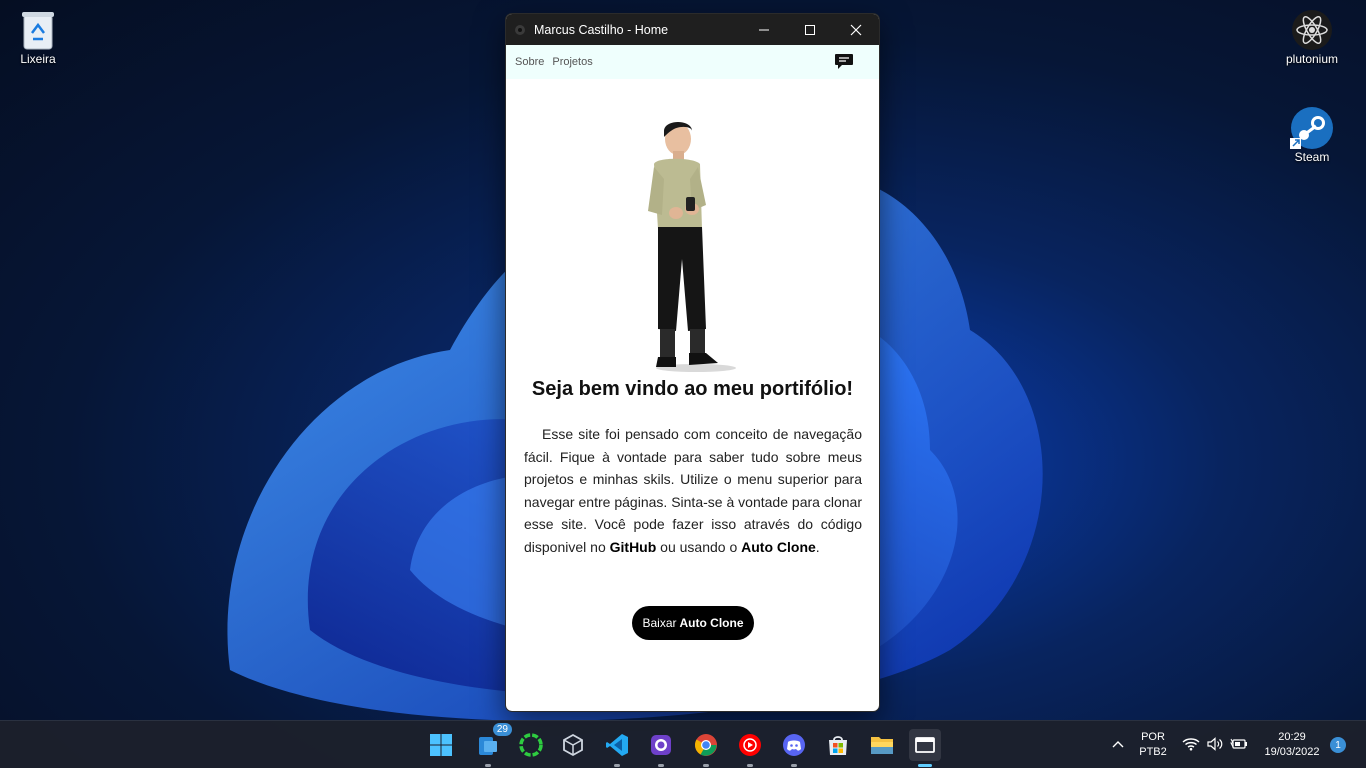  What do you see at coordinates (1312, 59) in the screenshot?
I see `desktop-icon-label: plutonium` at bounding box center [1312, 59].